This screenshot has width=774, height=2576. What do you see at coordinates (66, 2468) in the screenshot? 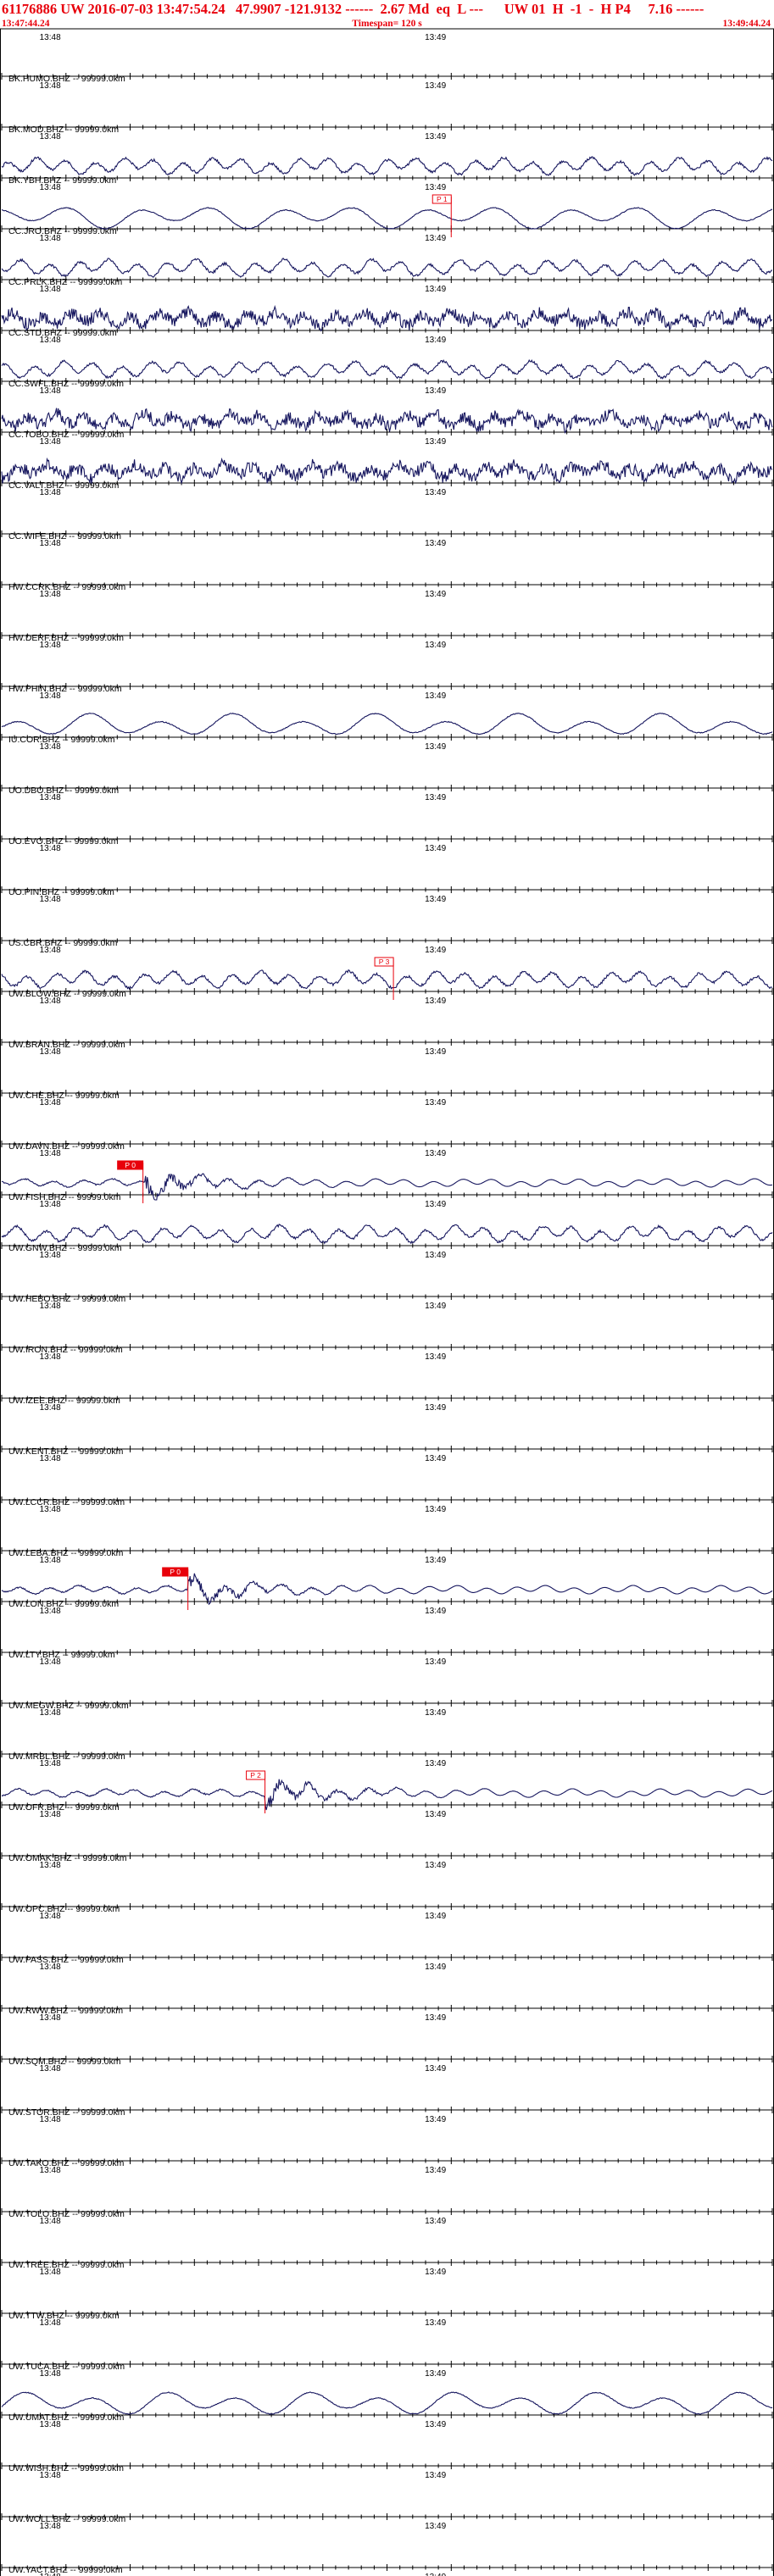
I see `station-label: UW.WISH.BHZ -- 99999.0km` at bounding box center [66, 2468].